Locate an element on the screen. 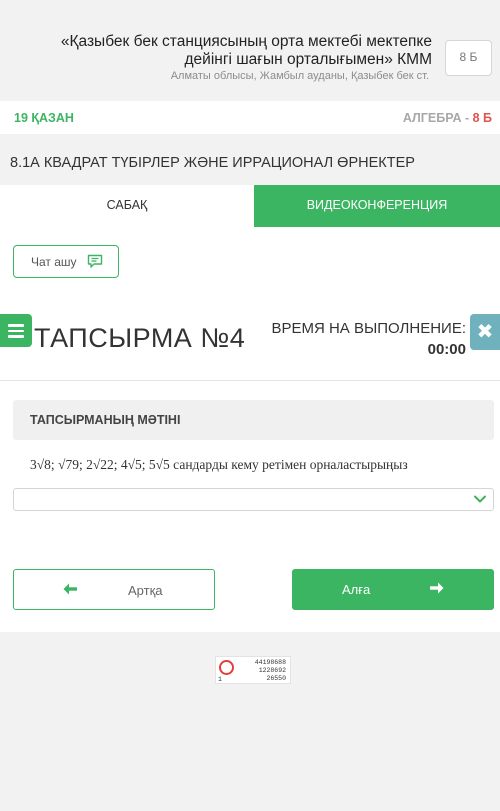  counter-total: 44198688 is located at coordinates (270, 662).